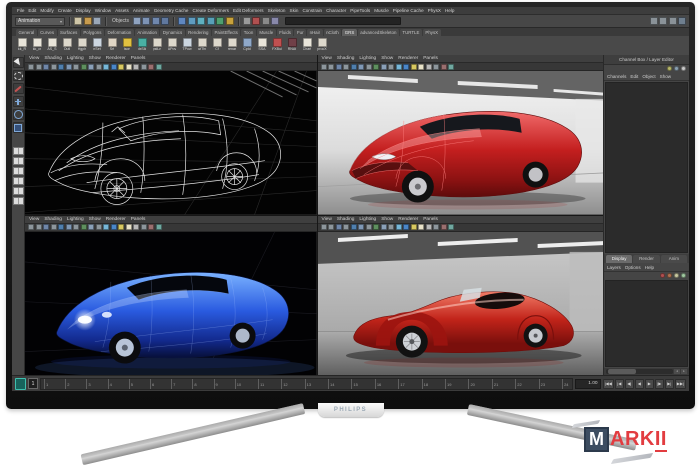 Image resolution: width=700 pixels, height=466 pixels. Describe the element at coordinates (26, 32) in the screenshot. I see `shelf-tab: General` at that location.